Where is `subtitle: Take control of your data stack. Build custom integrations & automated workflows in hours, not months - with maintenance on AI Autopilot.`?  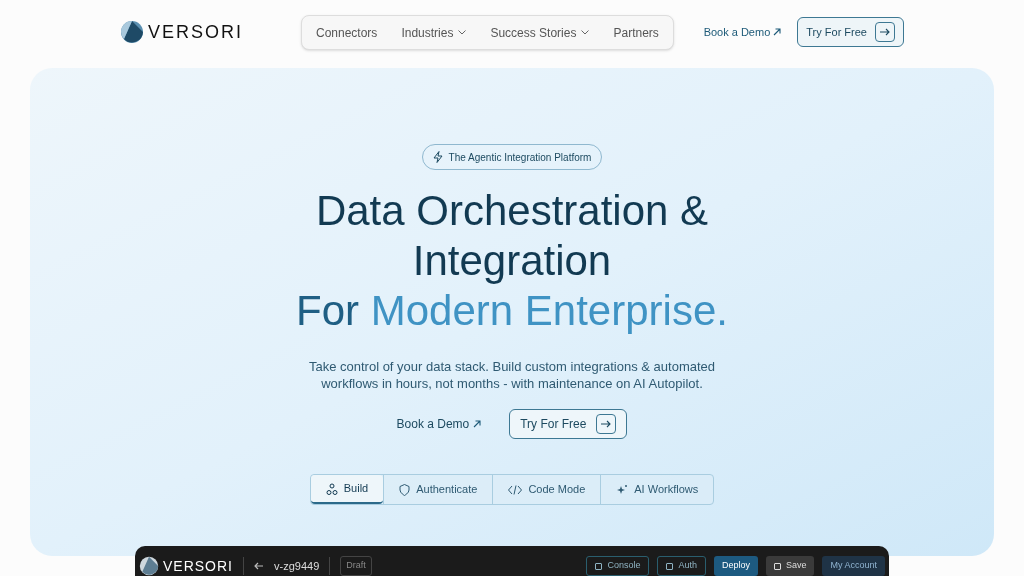
subtitle: Take control of your data stack. Build custom integrations & automated workflows in hours, not months - with maintenance on AI Autopilot. is located at coordinates (512, 375).